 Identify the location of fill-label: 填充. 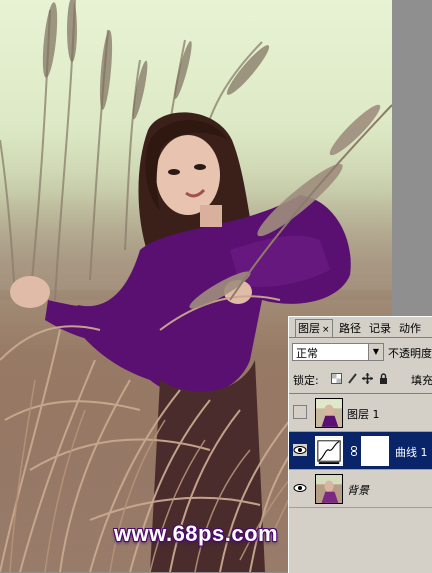
(421, 380).